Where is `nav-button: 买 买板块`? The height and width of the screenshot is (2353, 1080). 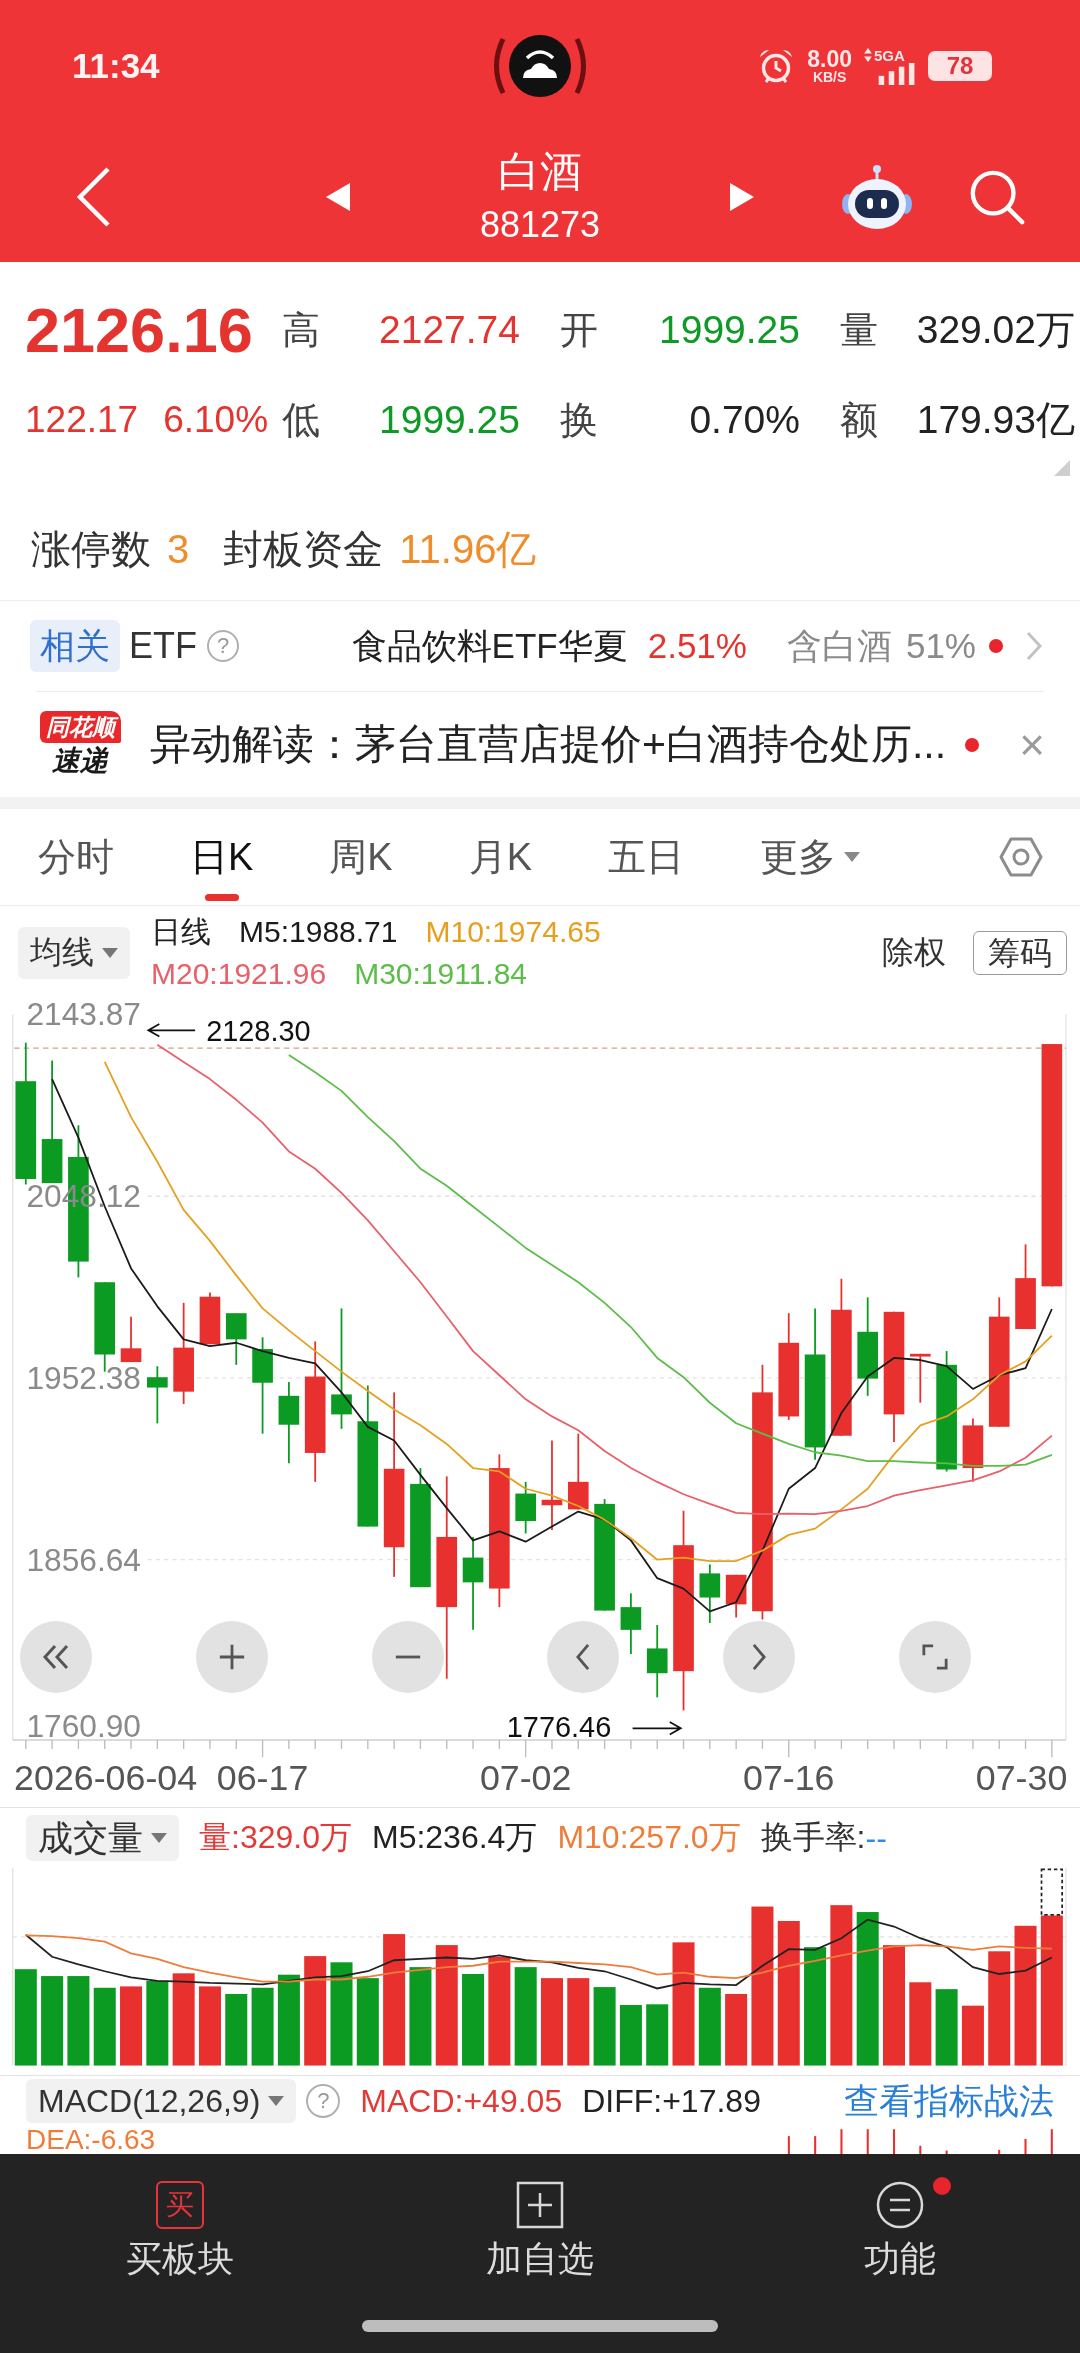
nav-button: 买 买板块 is located at coordinates (180, 2231).